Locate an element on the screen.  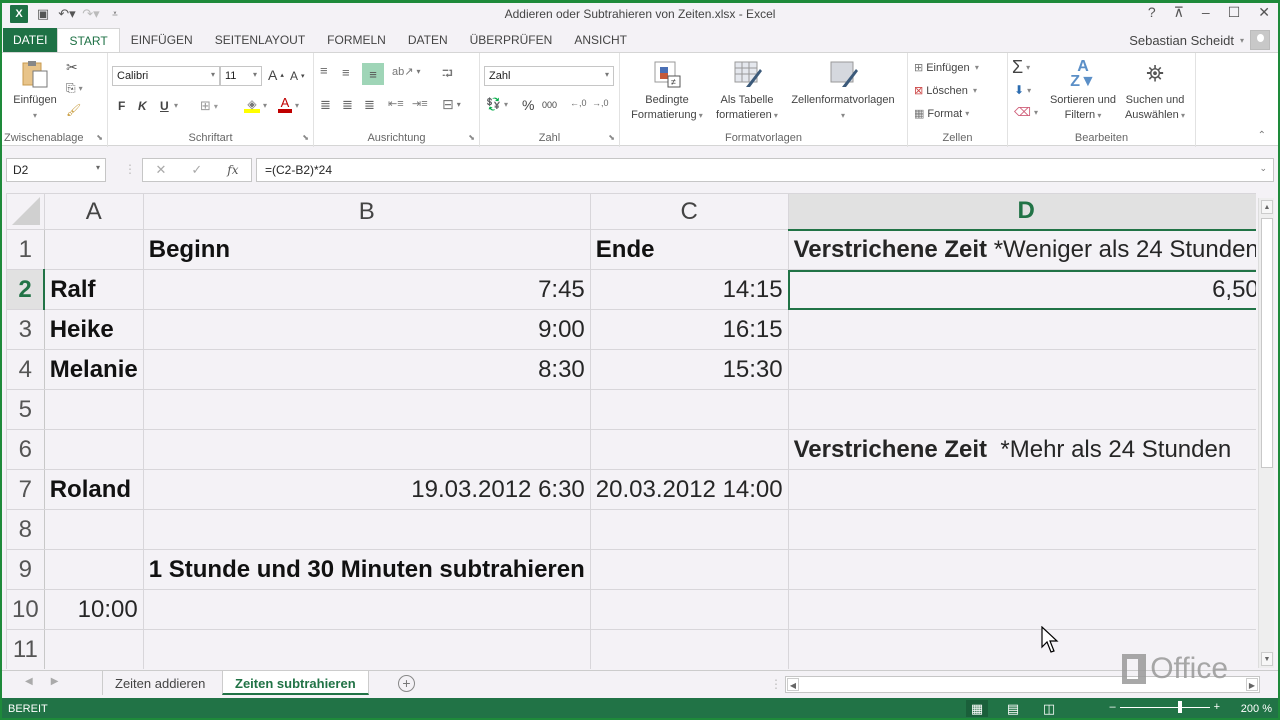
cell-d6: Verstrichene Zeit *Mehr als 24 Stunden is located at coordinates (1021, 449).